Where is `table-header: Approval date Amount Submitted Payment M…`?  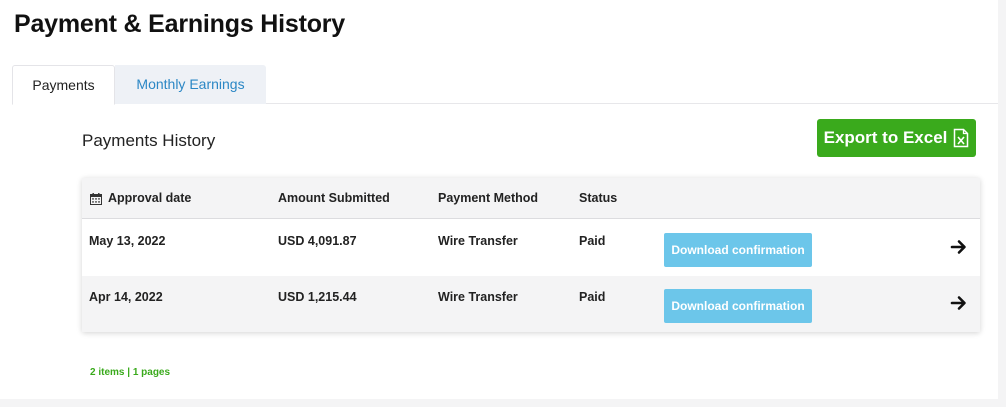 table-header: Approval date Amount Submitted Payment M… is located at coordinates (531, 198).